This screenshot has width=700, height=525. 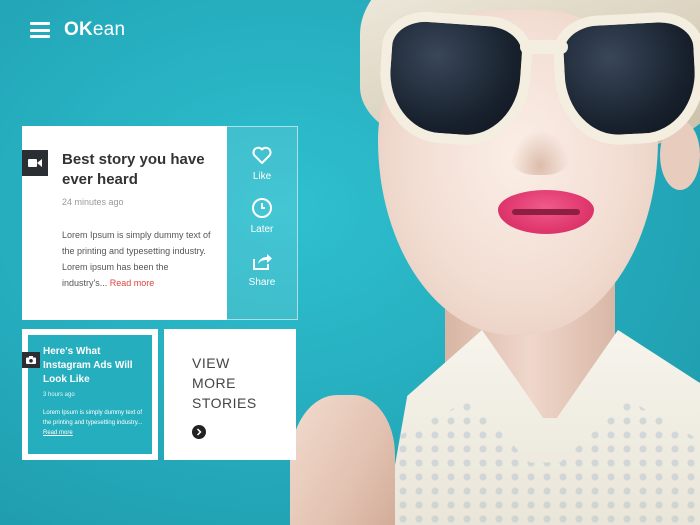 What do you see at coordinates (262, 155) in the screenshot?
I see `heart-icon` at bounding box center [262, 155].